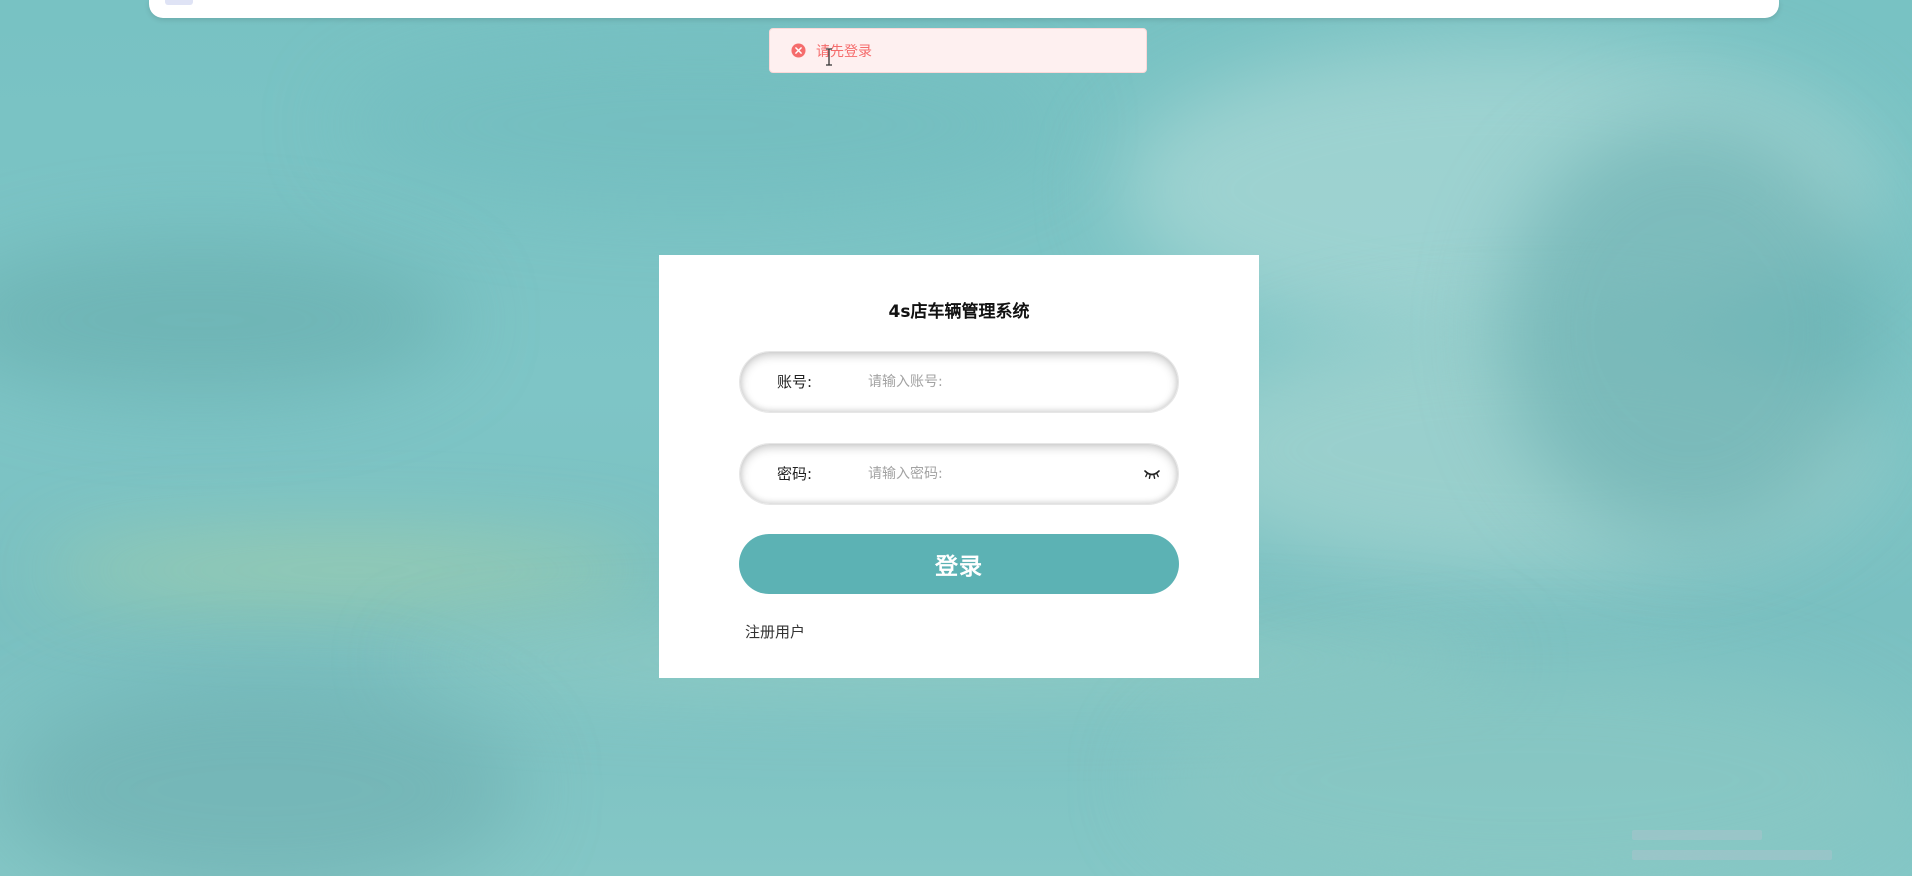  Describe the element at coordinates (829, 57) in the screenshot. I see `text-cursor-icon` at that location.